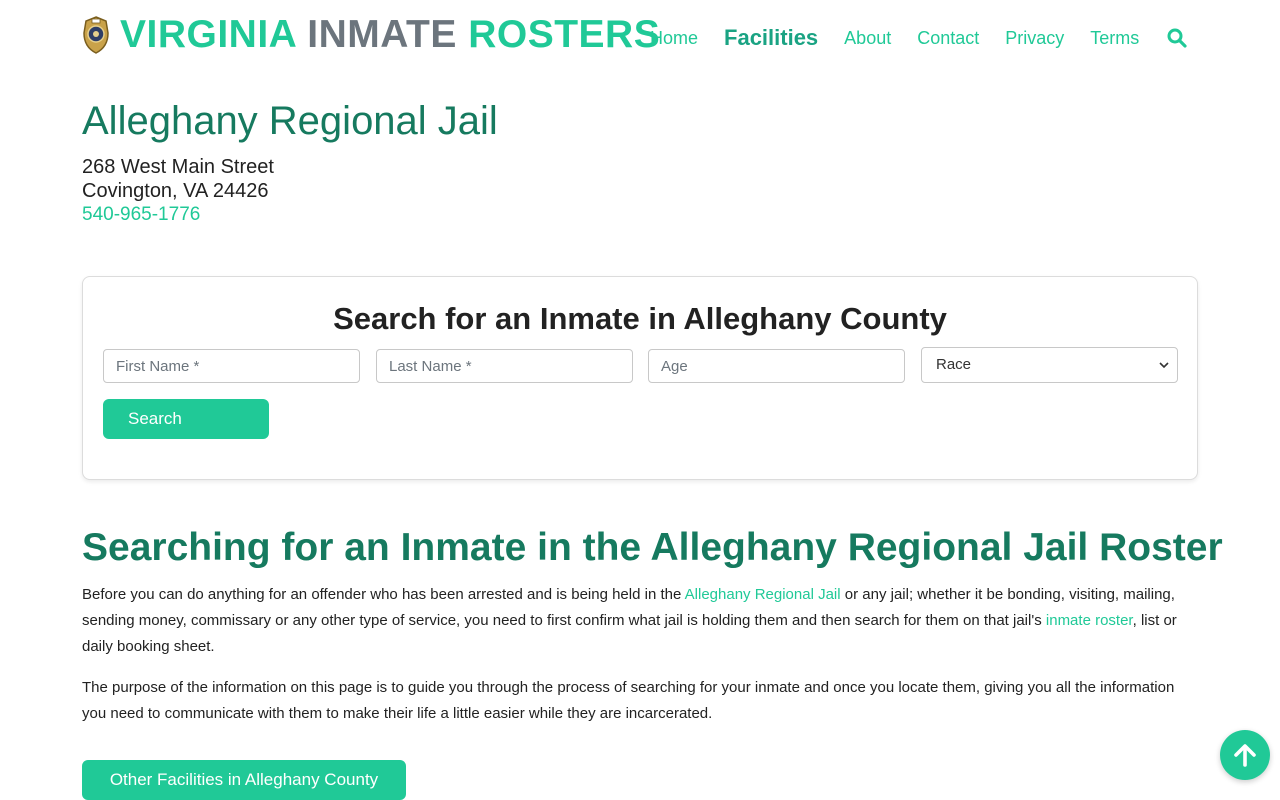  What do you see at coordinates (867, 38) in the screenshot?
I see `nav-about: About` at bounding box center [867, 38].